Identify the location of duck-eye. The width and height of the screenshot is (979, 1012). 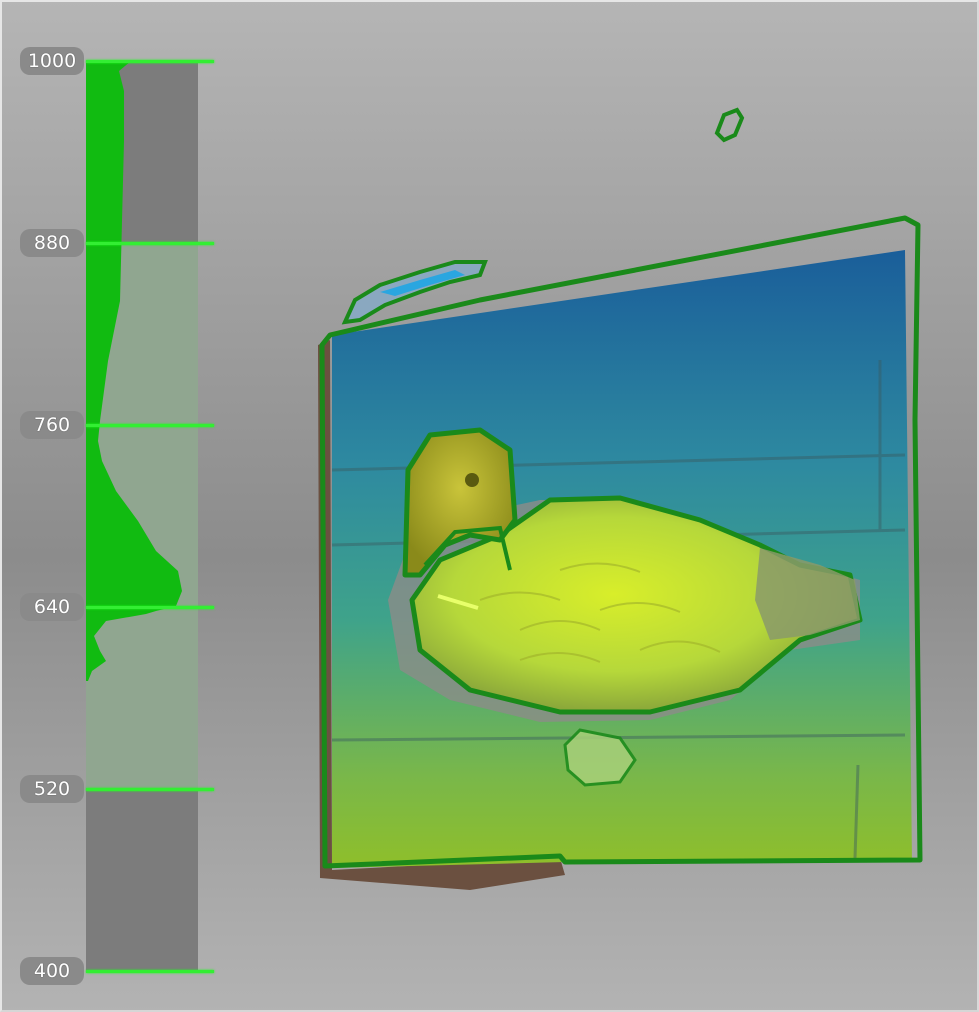
(472, 480).